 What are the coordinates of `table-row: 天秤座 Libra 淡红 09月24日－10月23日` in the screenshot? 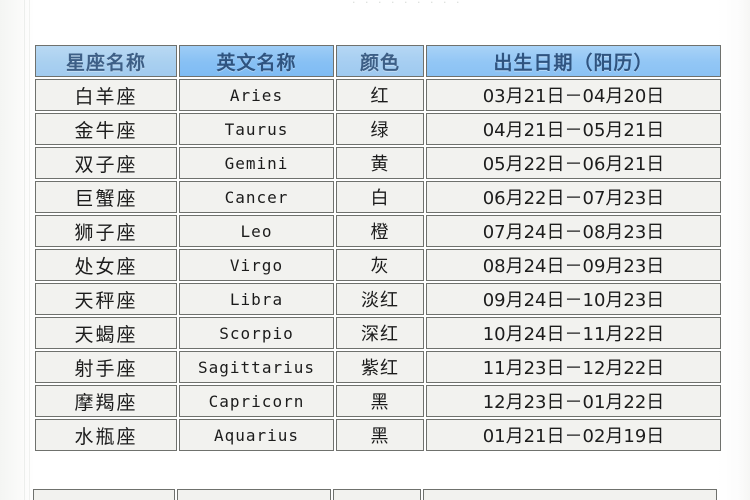 It's located at (378, 299).